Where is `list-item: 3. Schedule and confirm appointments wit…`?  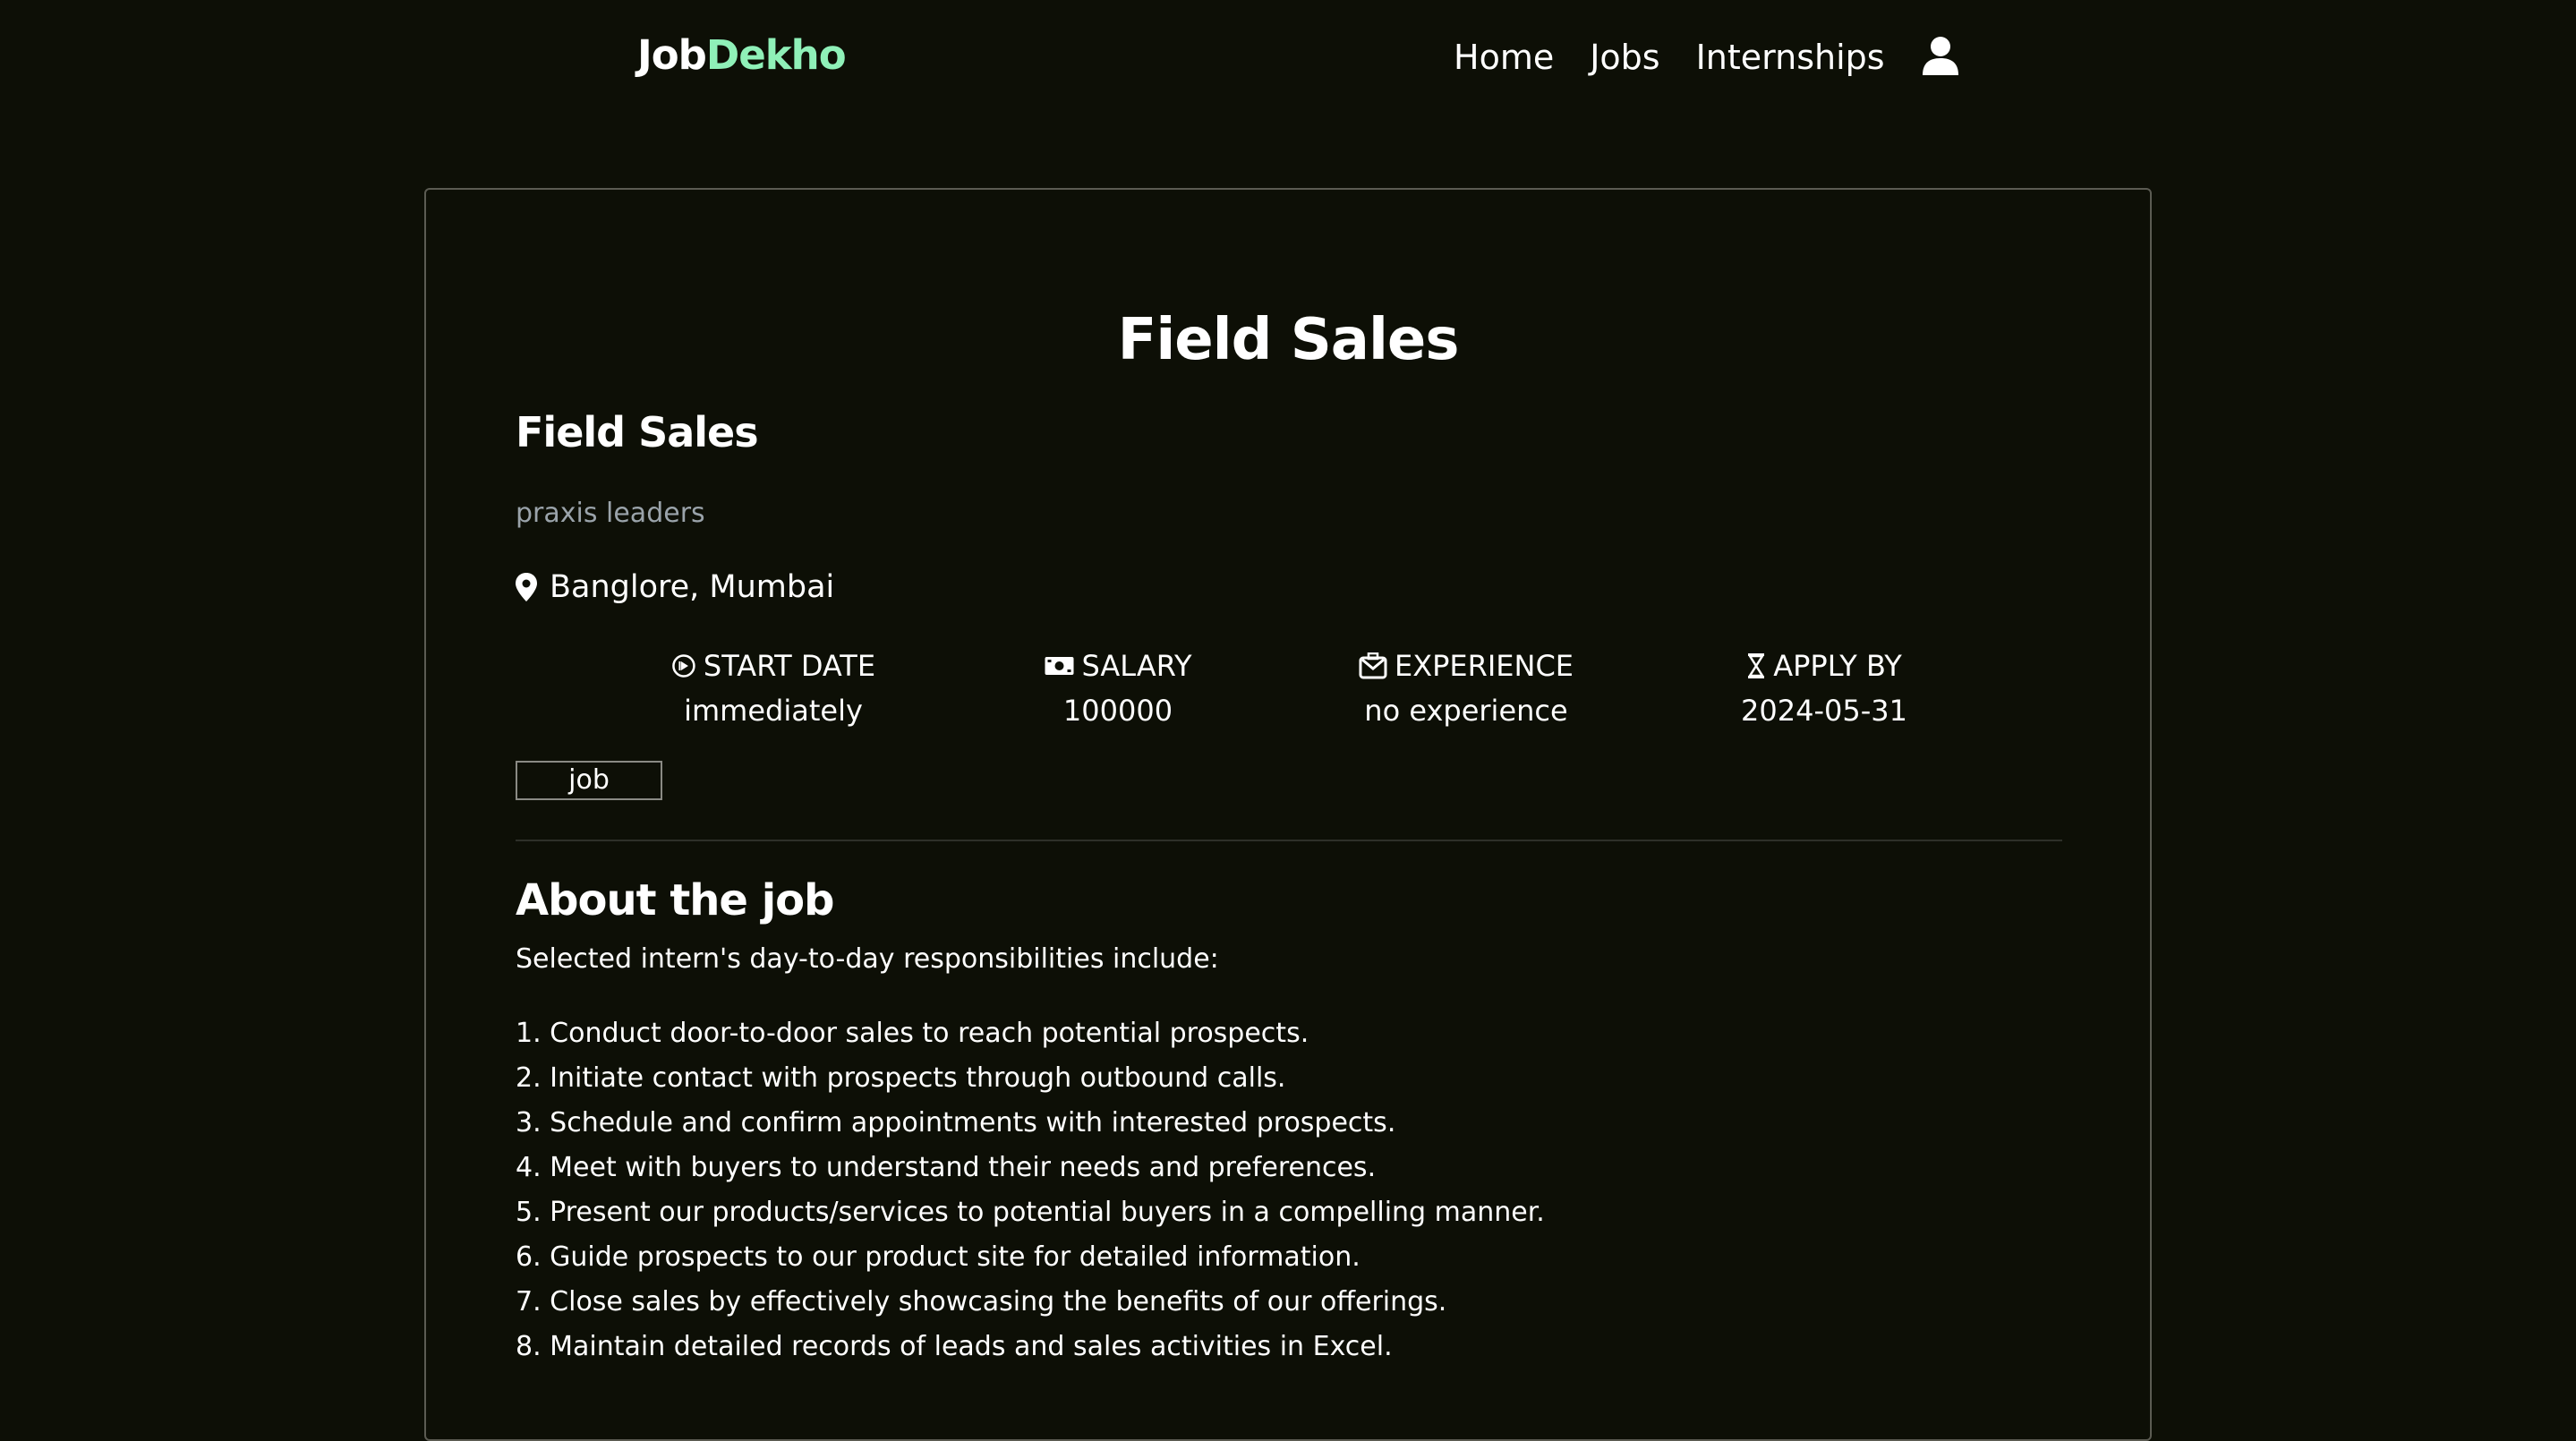 list-item: 3. Schedule and confirm appointments wit… is located at coordinates (956, 1122).